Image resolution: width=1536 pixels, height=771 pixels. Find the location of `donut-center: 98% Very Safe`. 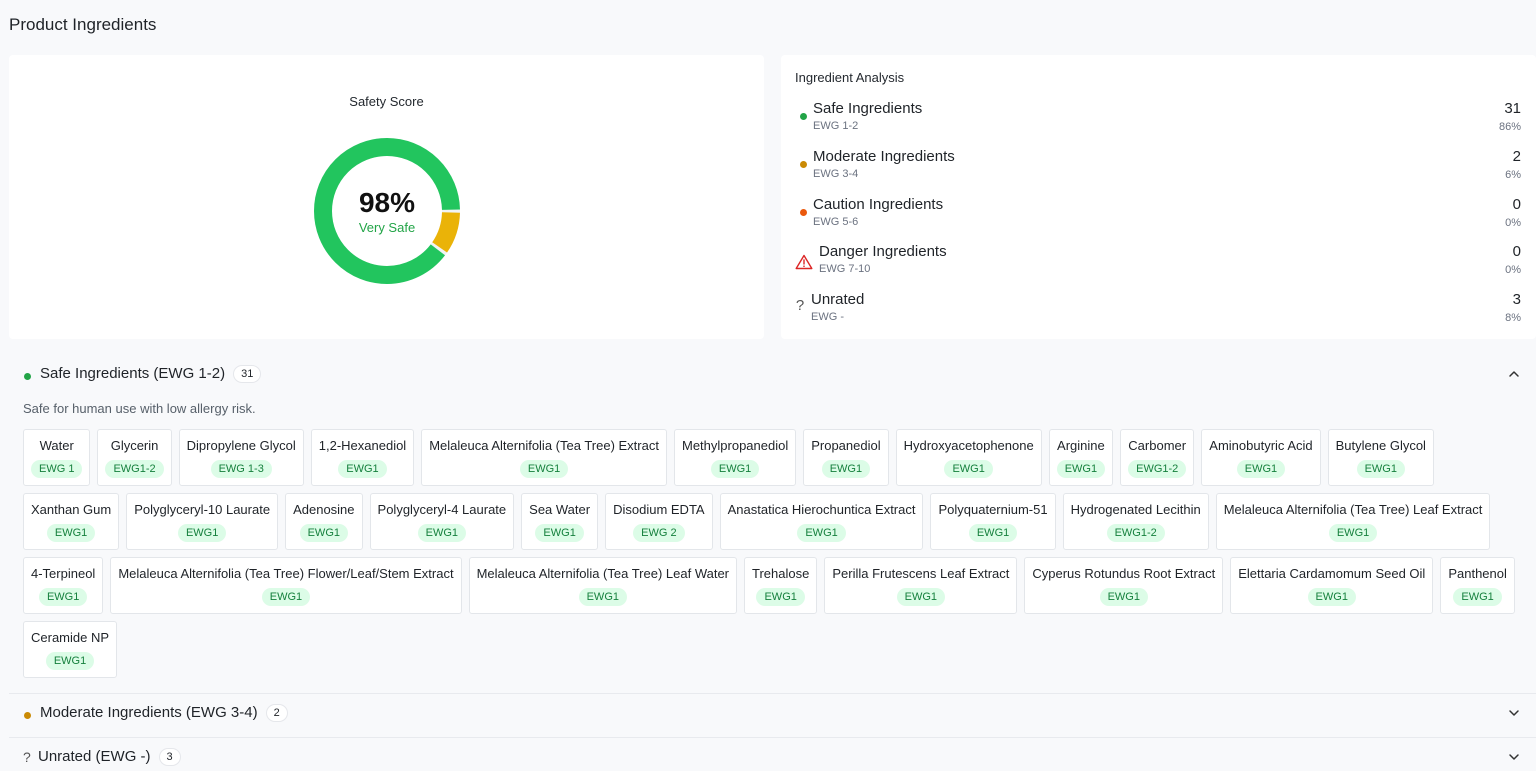

donut-center: 98% Very Safe is located at coordinates (387, 211).